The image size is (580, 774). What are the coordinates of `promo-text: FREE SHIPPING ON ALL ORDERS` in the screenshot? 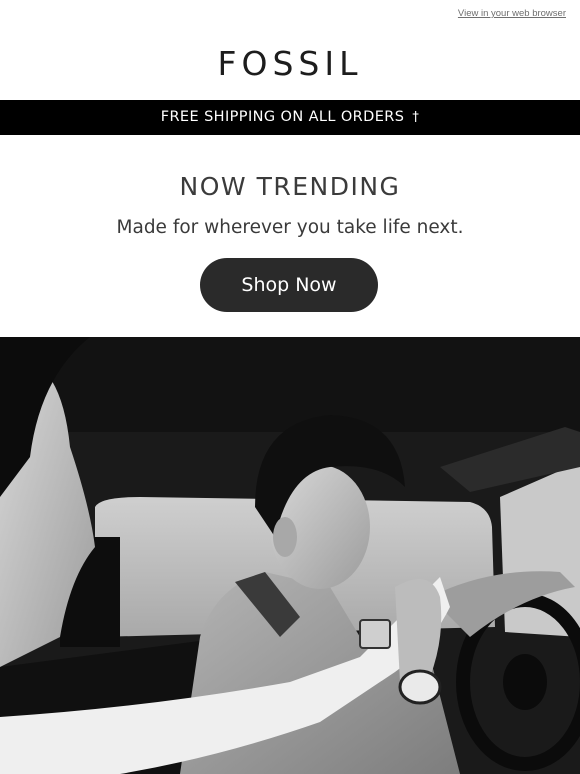 It's located at (282, 117).